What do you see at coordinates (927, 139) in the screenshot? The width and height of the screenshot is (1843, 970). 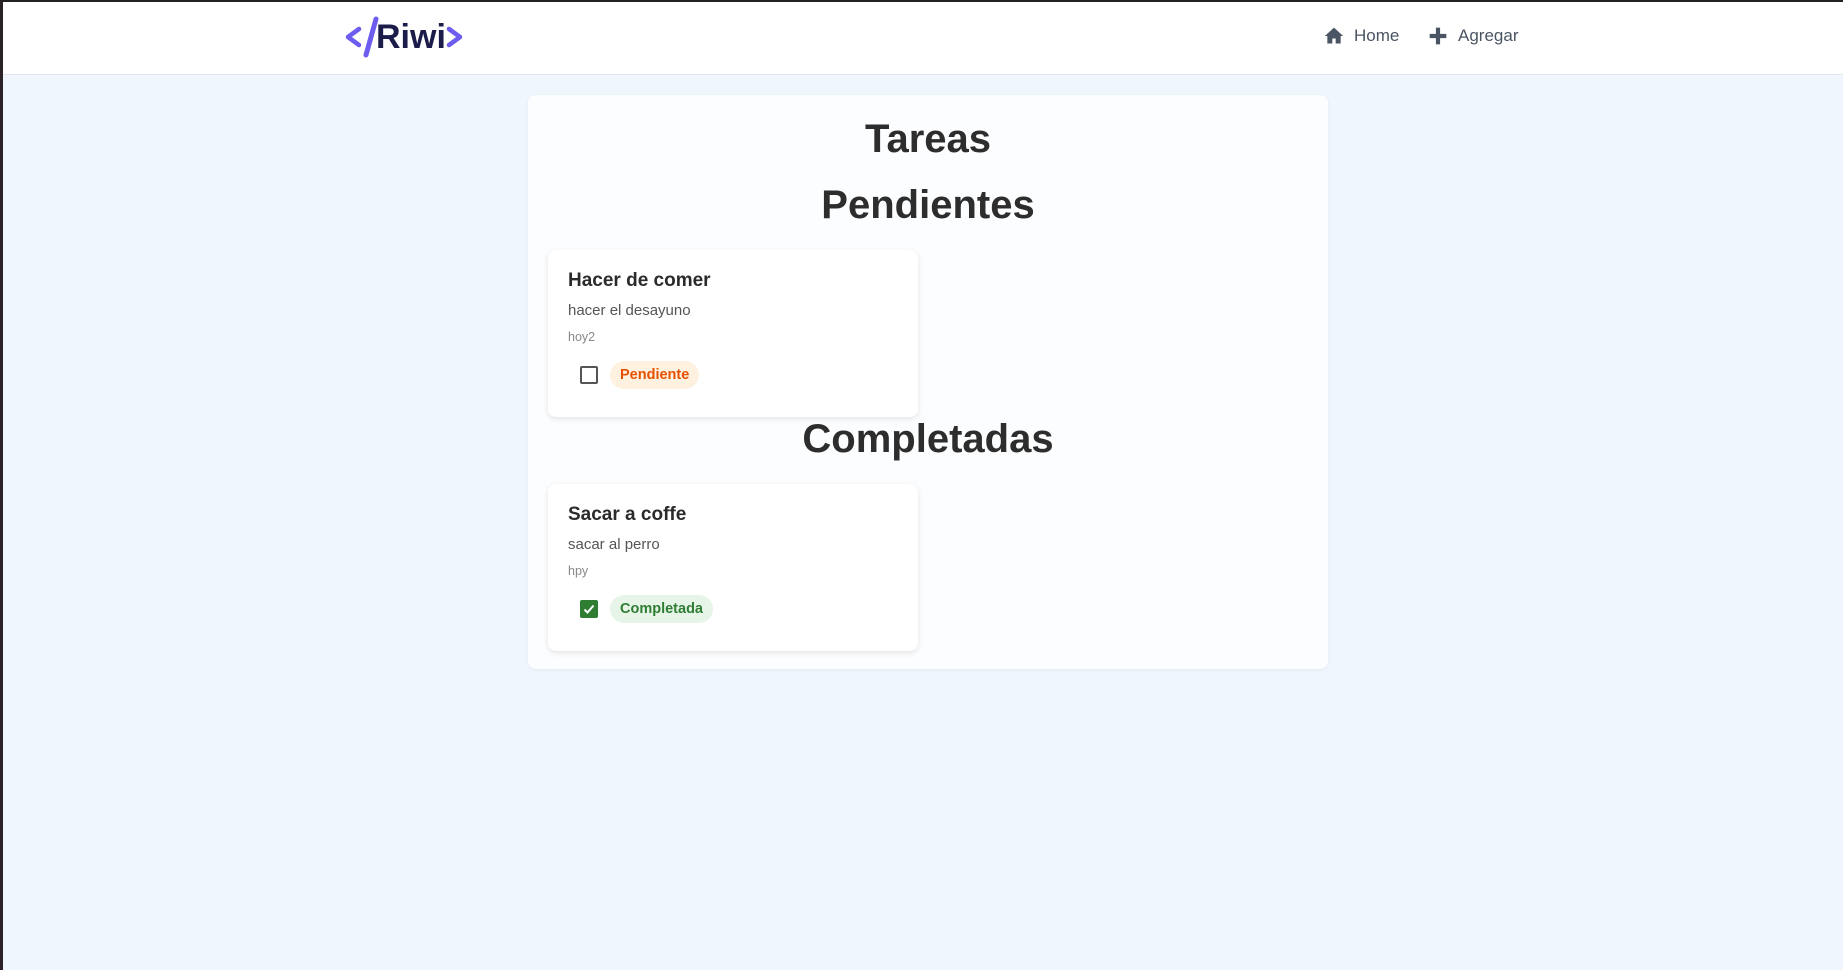 I see `page-title: Tareas` at bounding box center [927, 139].